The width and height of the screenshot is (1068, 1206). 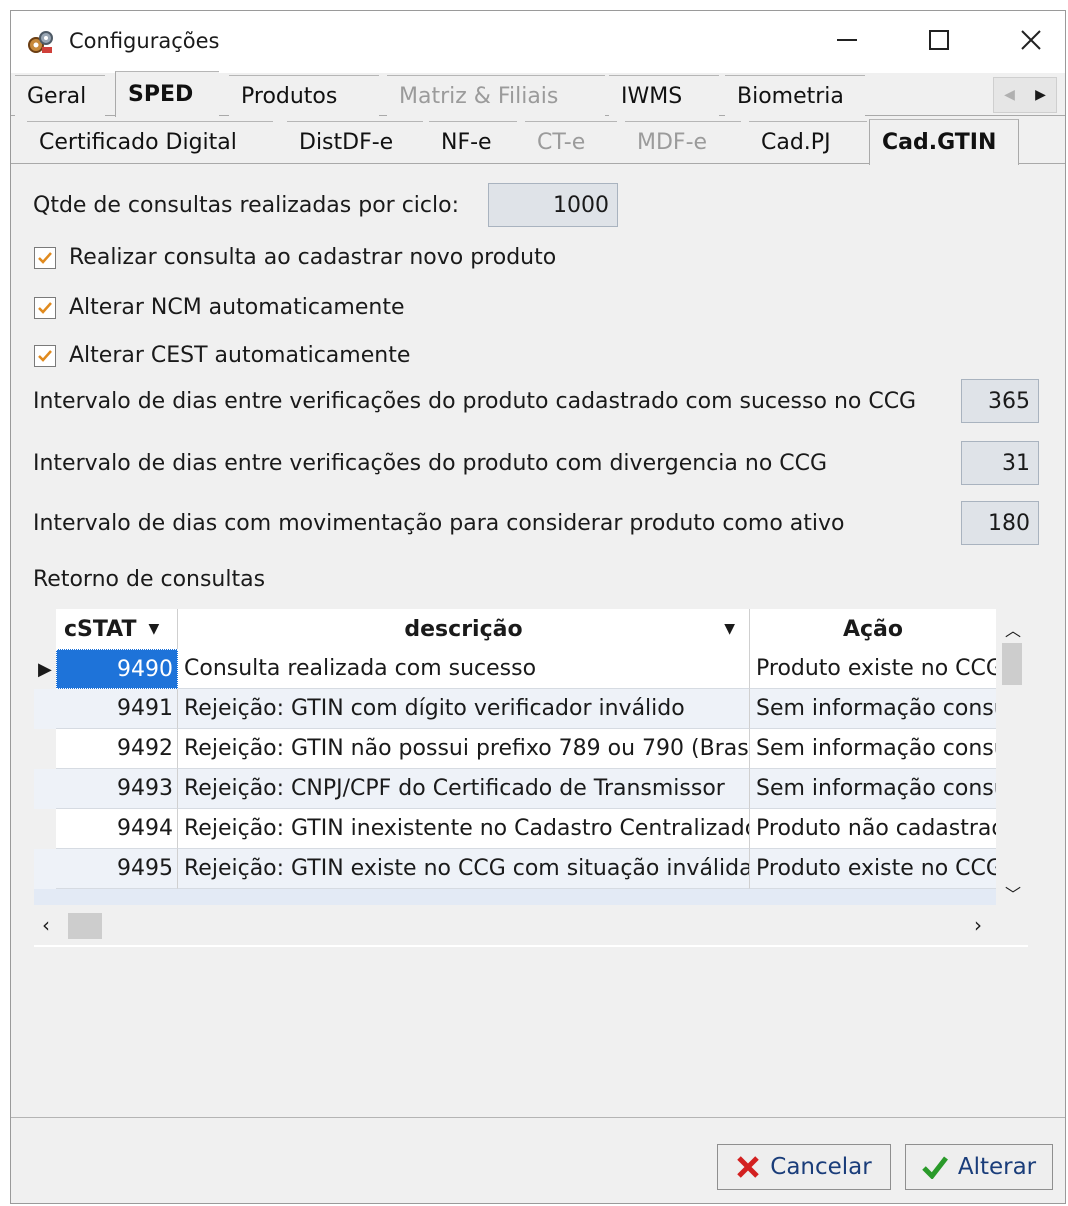 I want to click on confirm-check-icon, so click(x=935, y=1167).